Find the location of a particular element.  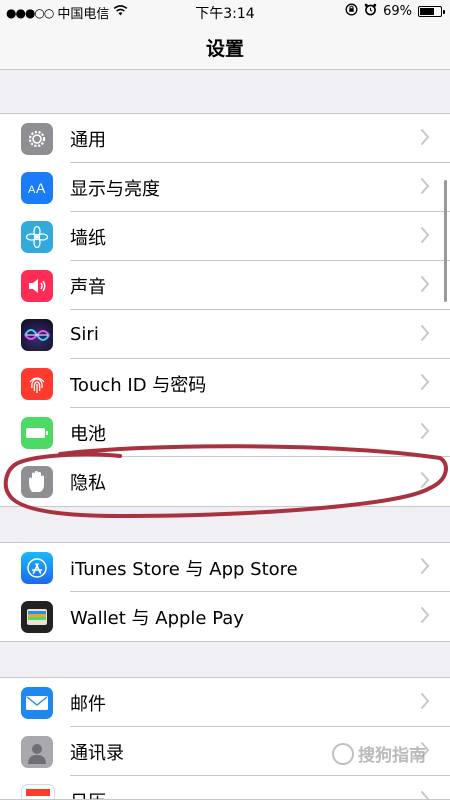

settings-row: Wallet 与 Apple Pay is located at coordinates (225, 616).